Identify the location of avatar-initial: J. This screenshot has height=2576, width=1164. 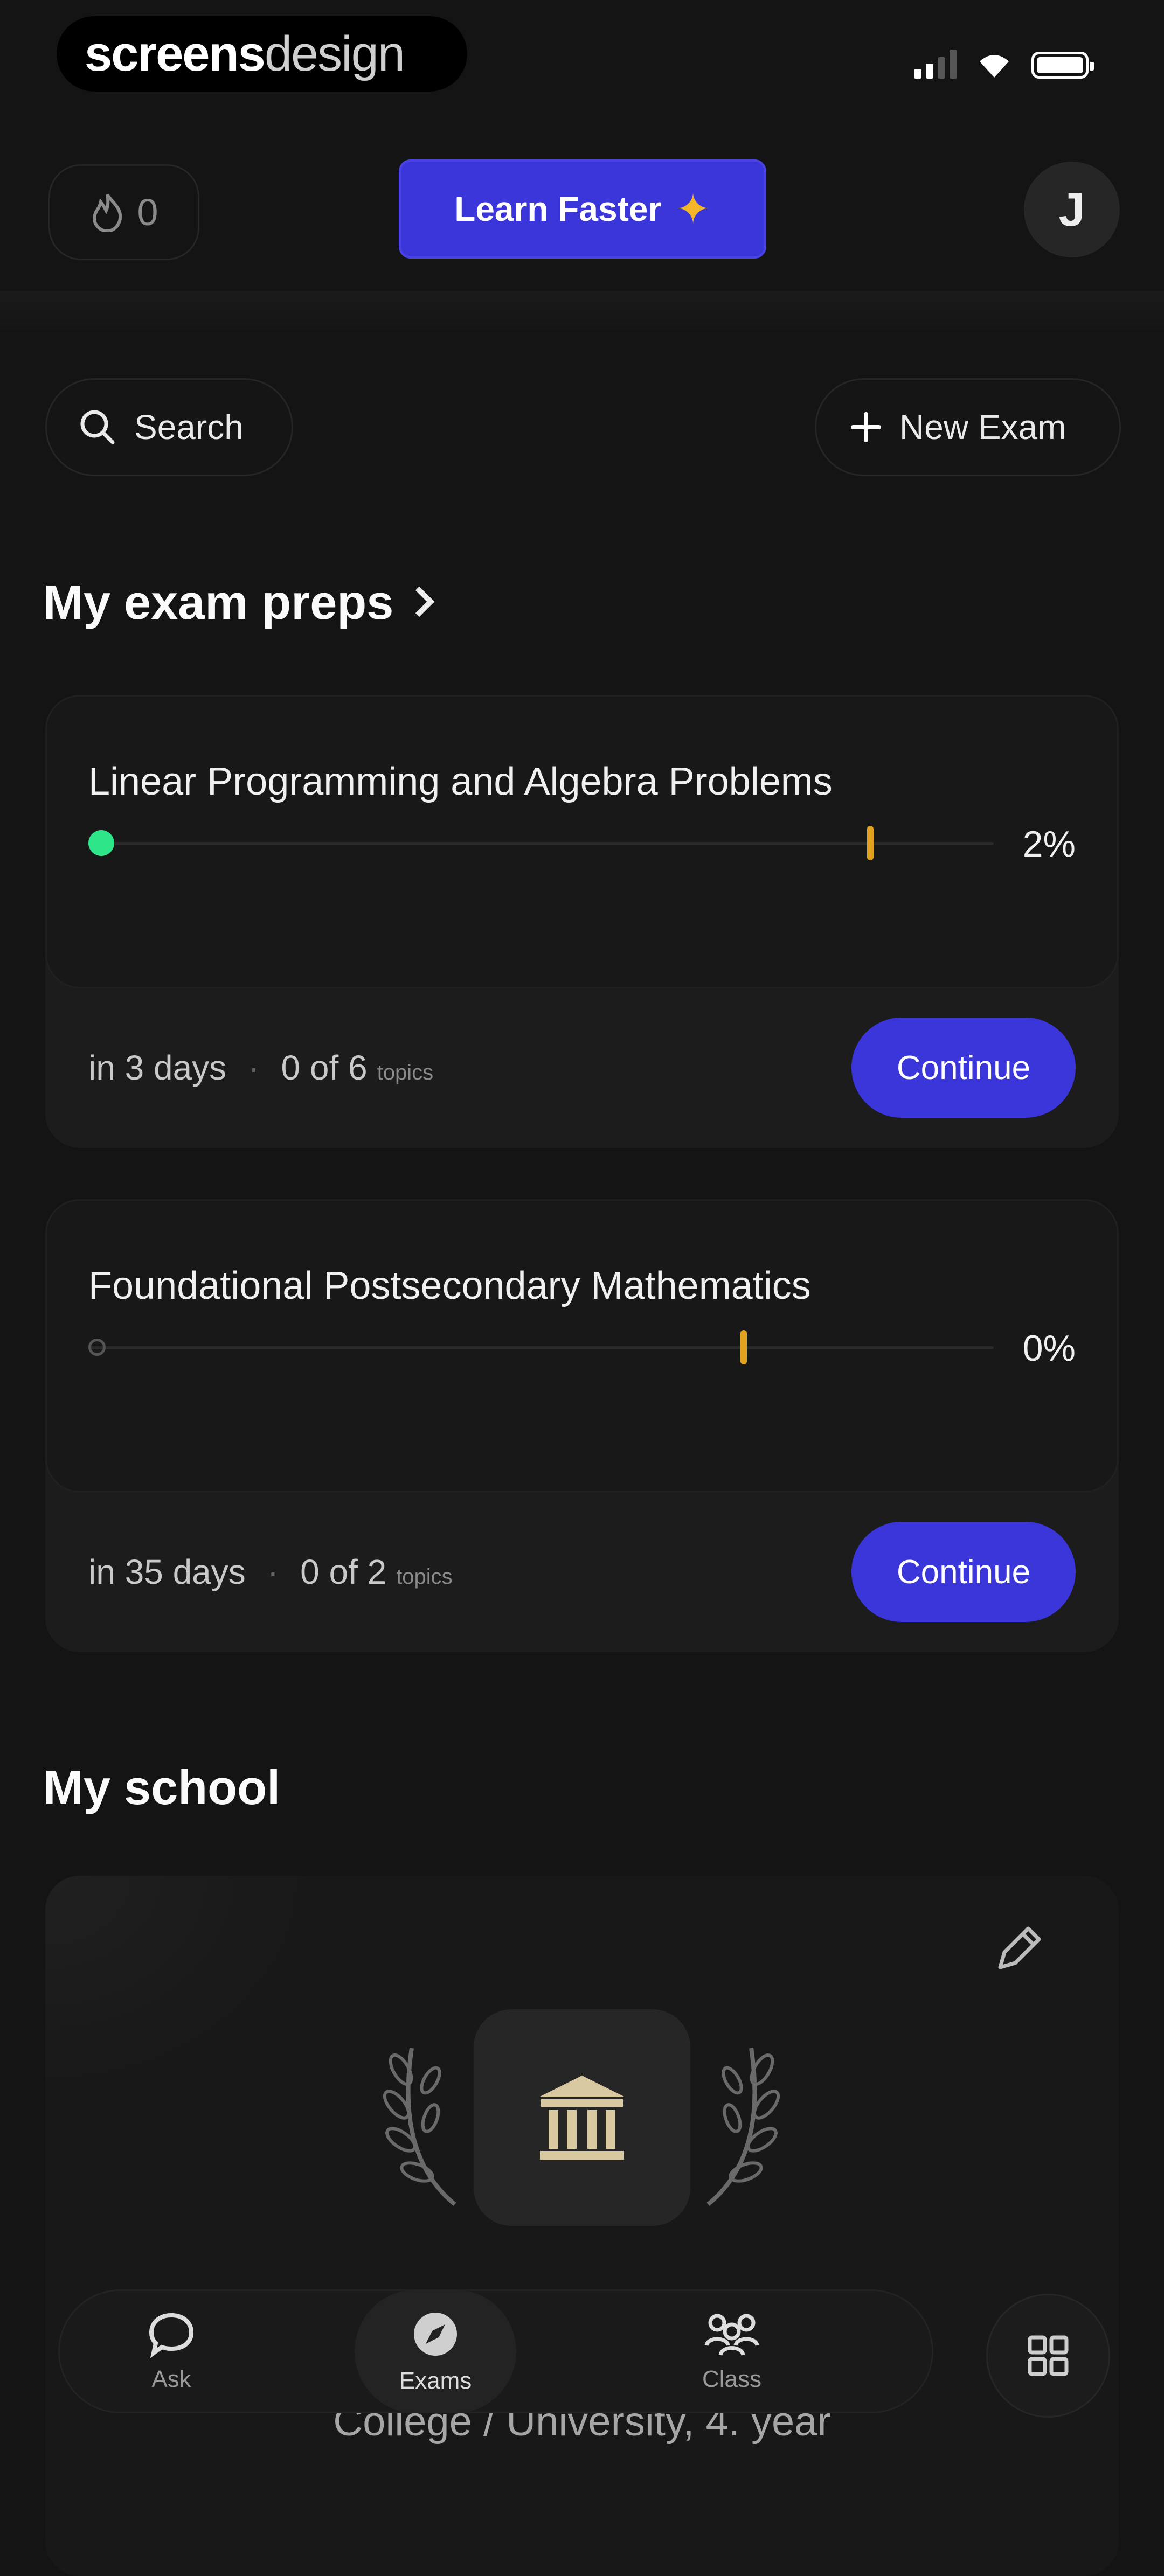
(1071, 209).